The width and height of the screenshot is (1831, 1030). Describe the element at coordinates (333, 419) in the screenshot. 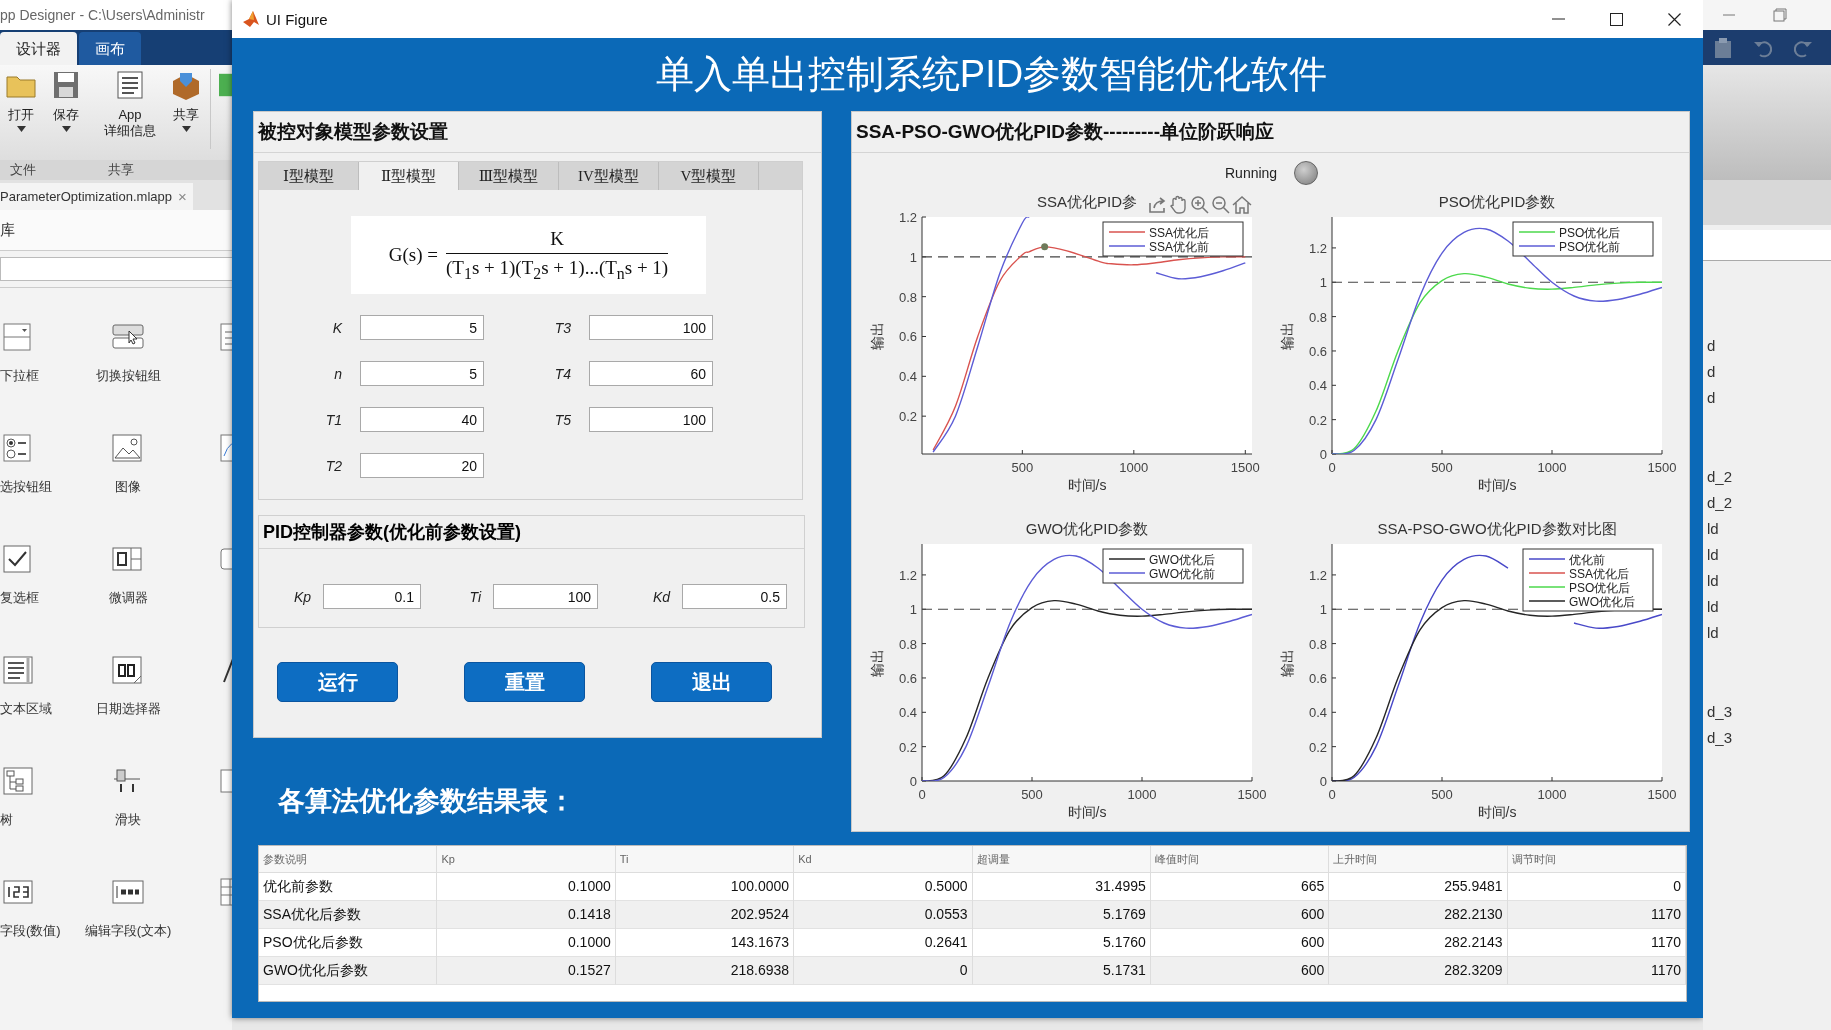

I see `field-label: T1` at that location.